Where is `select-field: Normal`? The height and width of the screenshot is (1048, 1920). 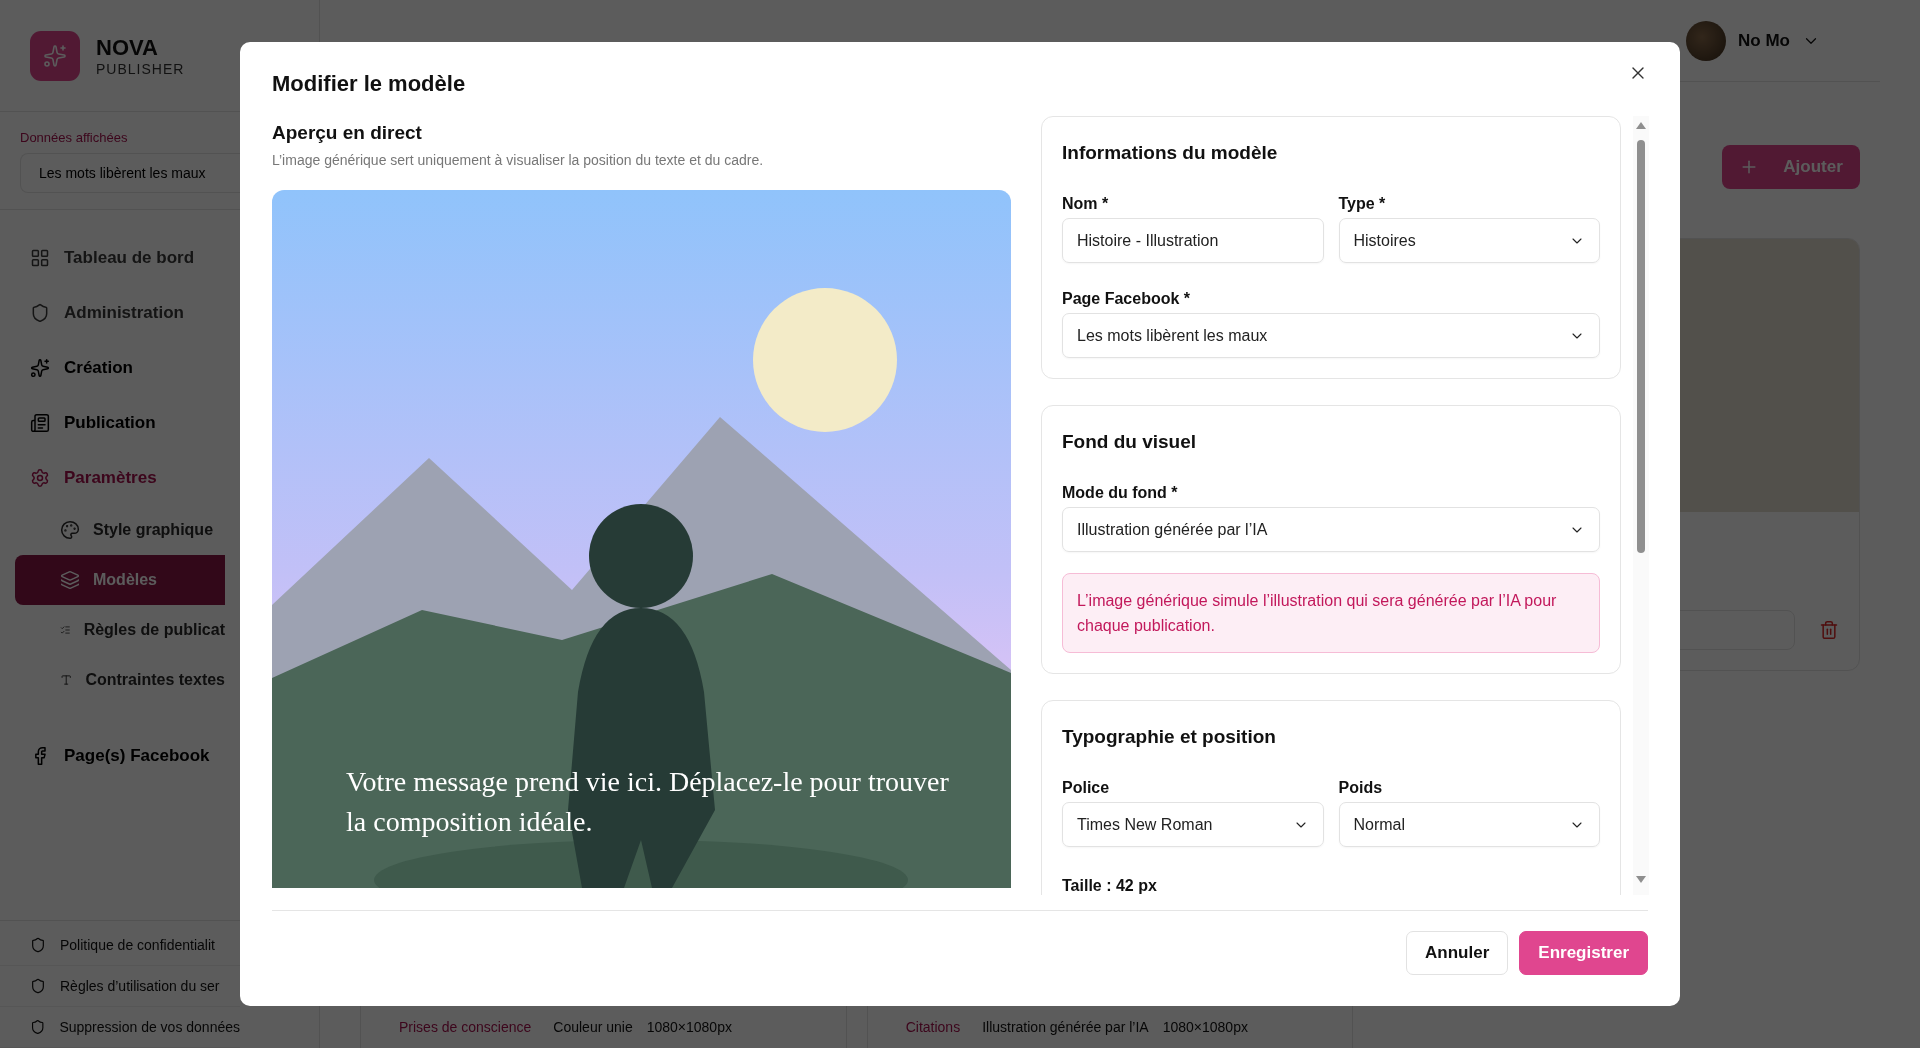
select-field: Normal is located at coordinates (1469, 824).